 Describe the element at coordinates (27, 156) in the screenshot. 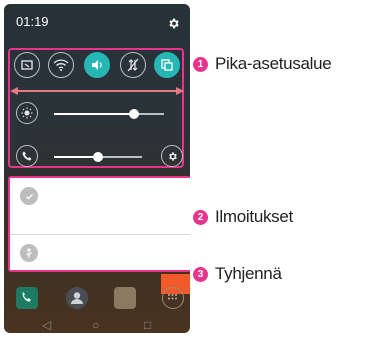

I see `ringtone-icon` at that location.